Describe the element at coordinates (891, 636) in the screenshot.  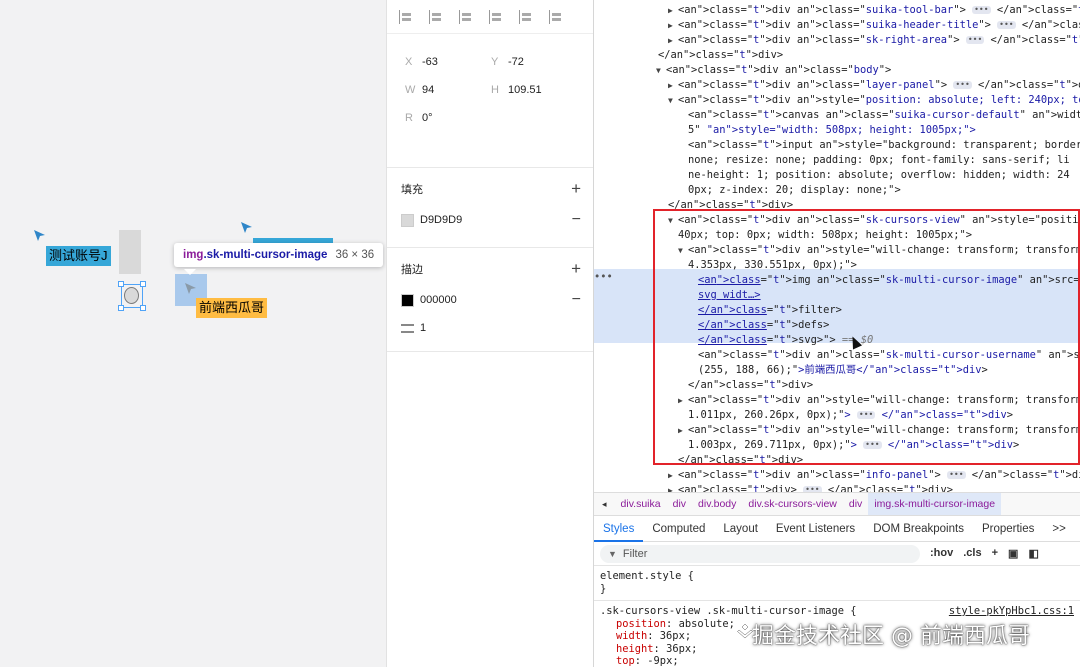
I see `watermark-text: 掘金技术社区 @ 前端西瓜哥` at that location.